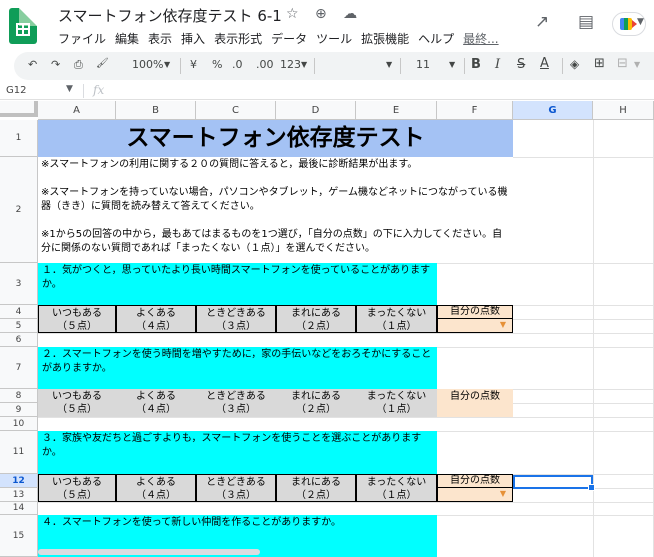  I want to click on column-header-h: H, so click(623, 110).